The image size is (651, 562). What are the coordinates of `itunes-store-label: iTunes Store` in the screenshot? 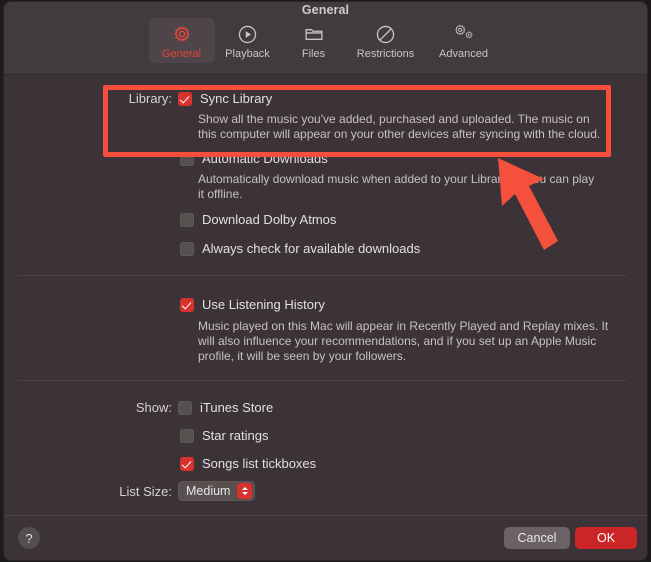 It's located at (237, 407).